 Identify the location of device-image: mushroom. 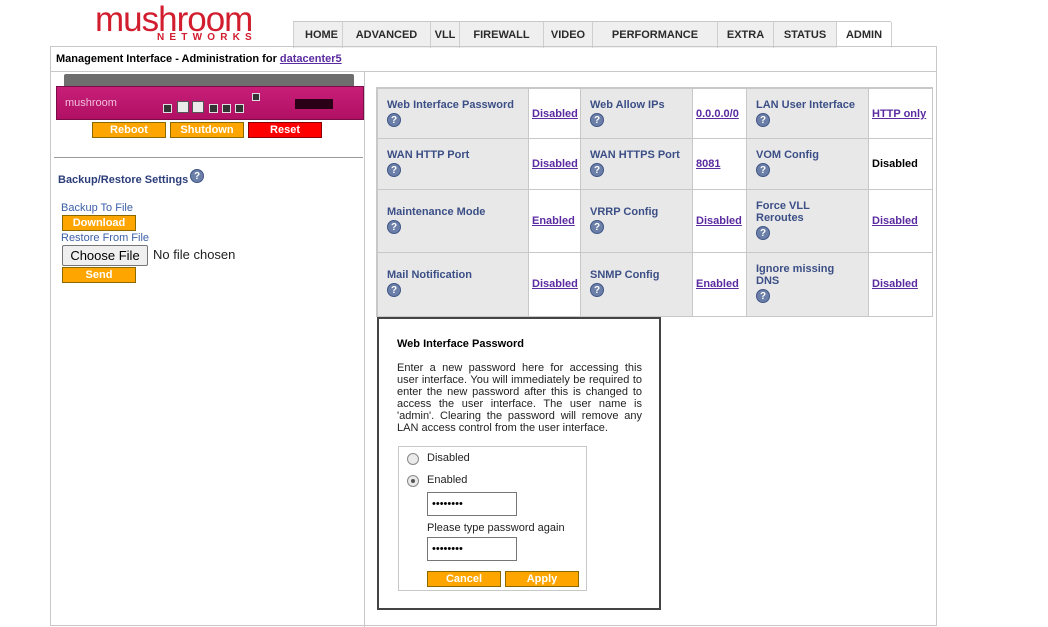
(210, 97).